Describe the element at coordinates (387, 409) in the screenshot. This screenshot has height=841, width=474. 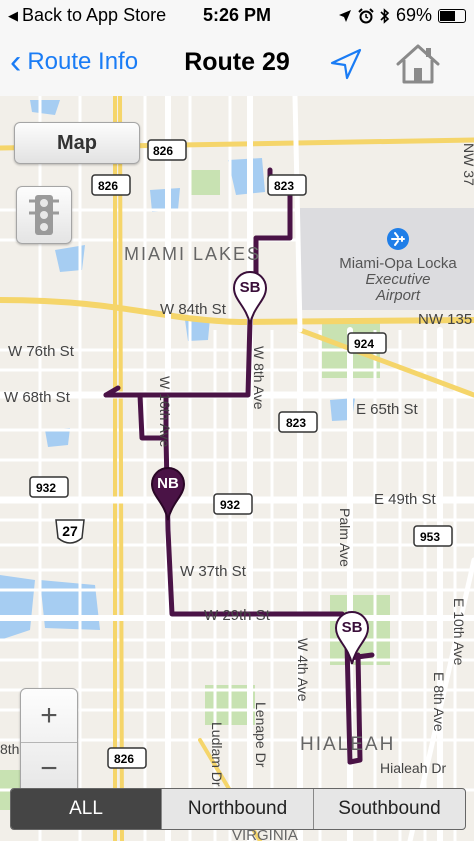
I see `street-label-e65: E 65th St` at that location.